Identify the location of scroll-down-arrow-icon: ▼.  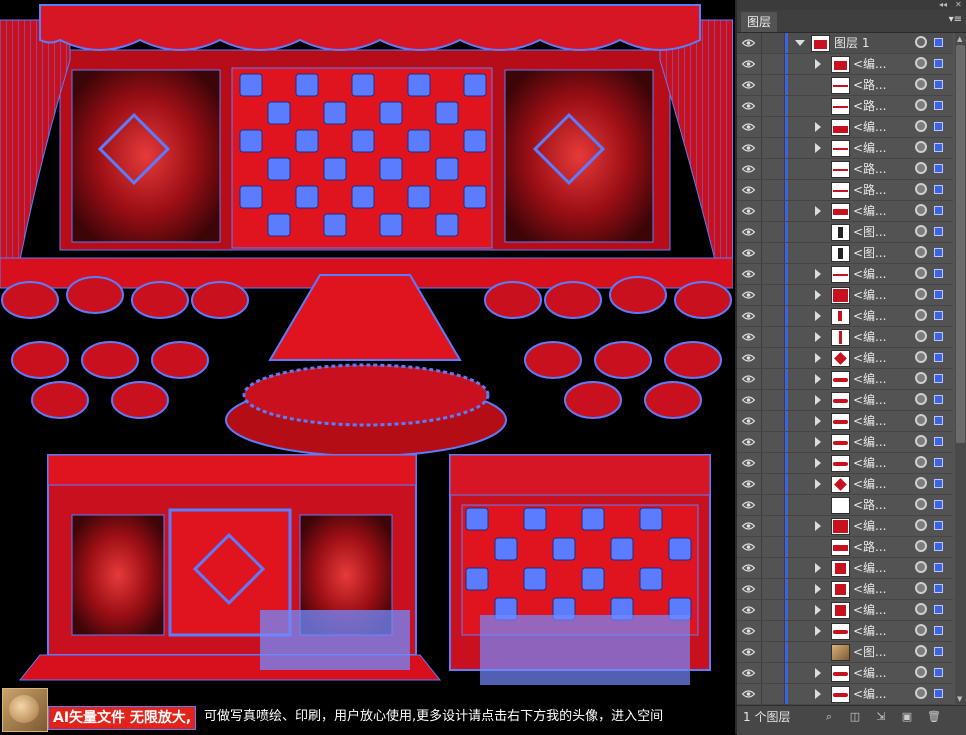
(959, 699).